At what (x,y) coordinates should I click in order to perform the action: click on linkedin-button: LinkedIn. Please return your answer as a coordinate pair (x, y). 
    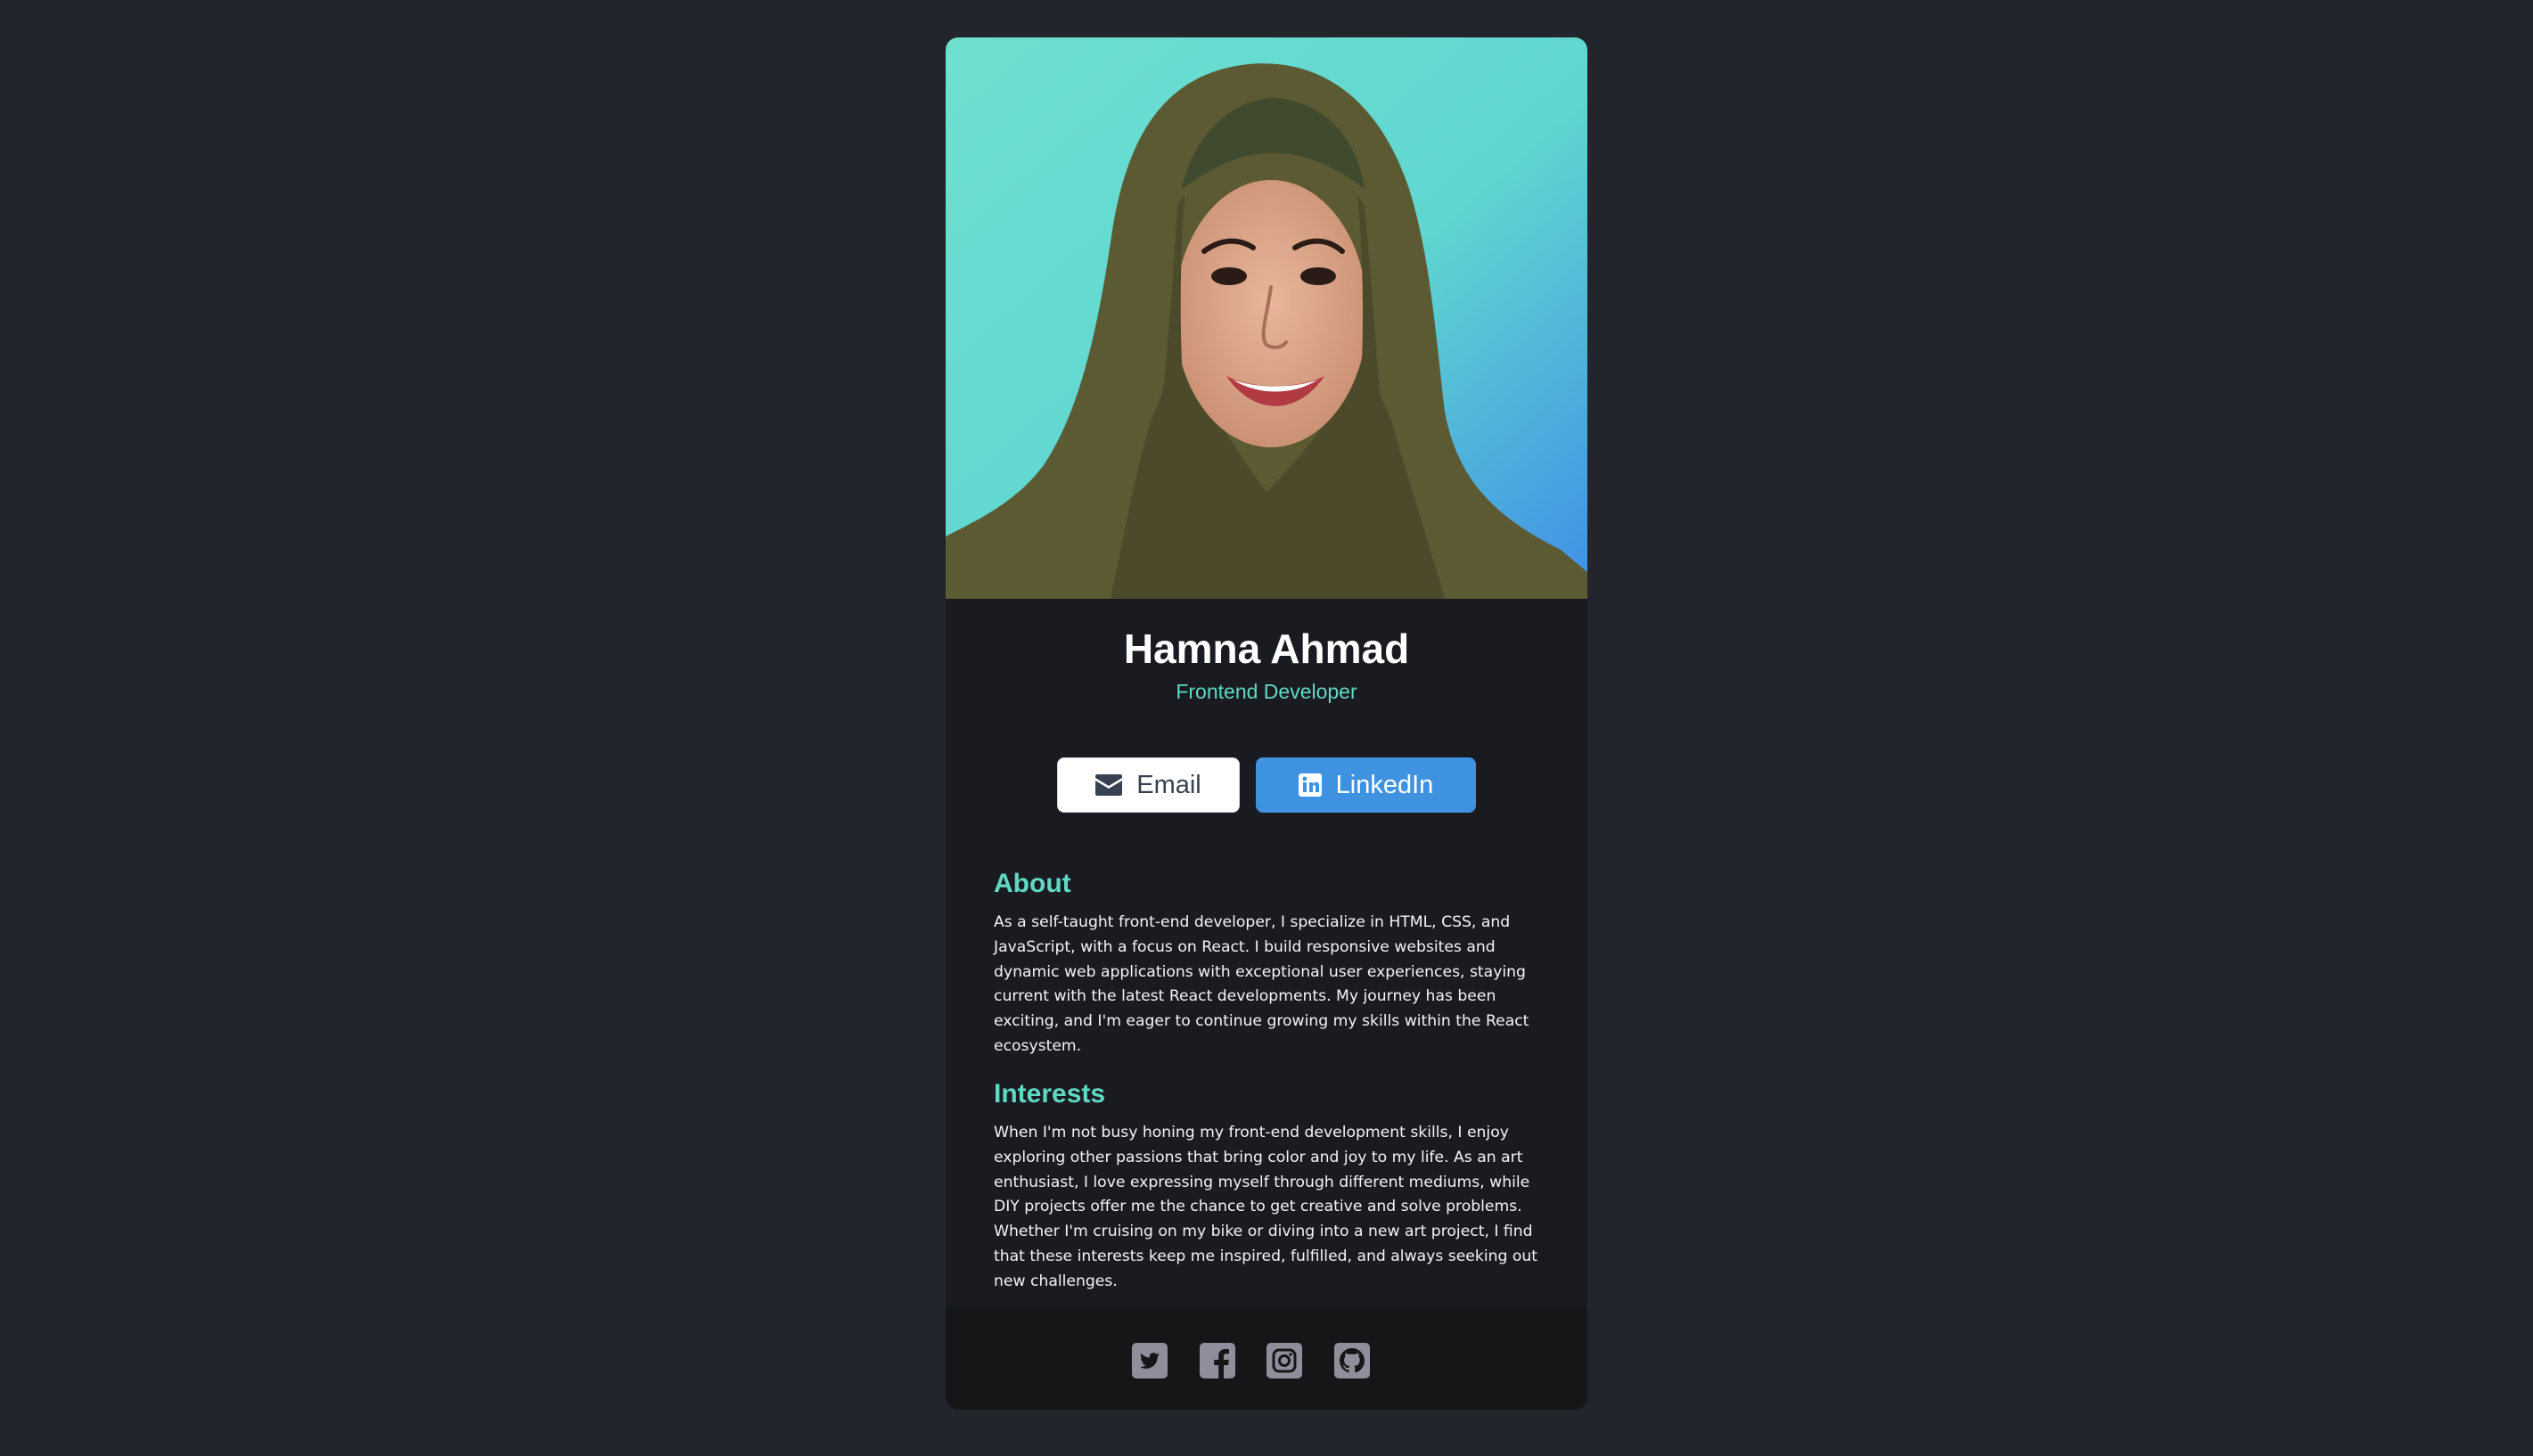
    Looking at the image, I should click on (1366, 785).